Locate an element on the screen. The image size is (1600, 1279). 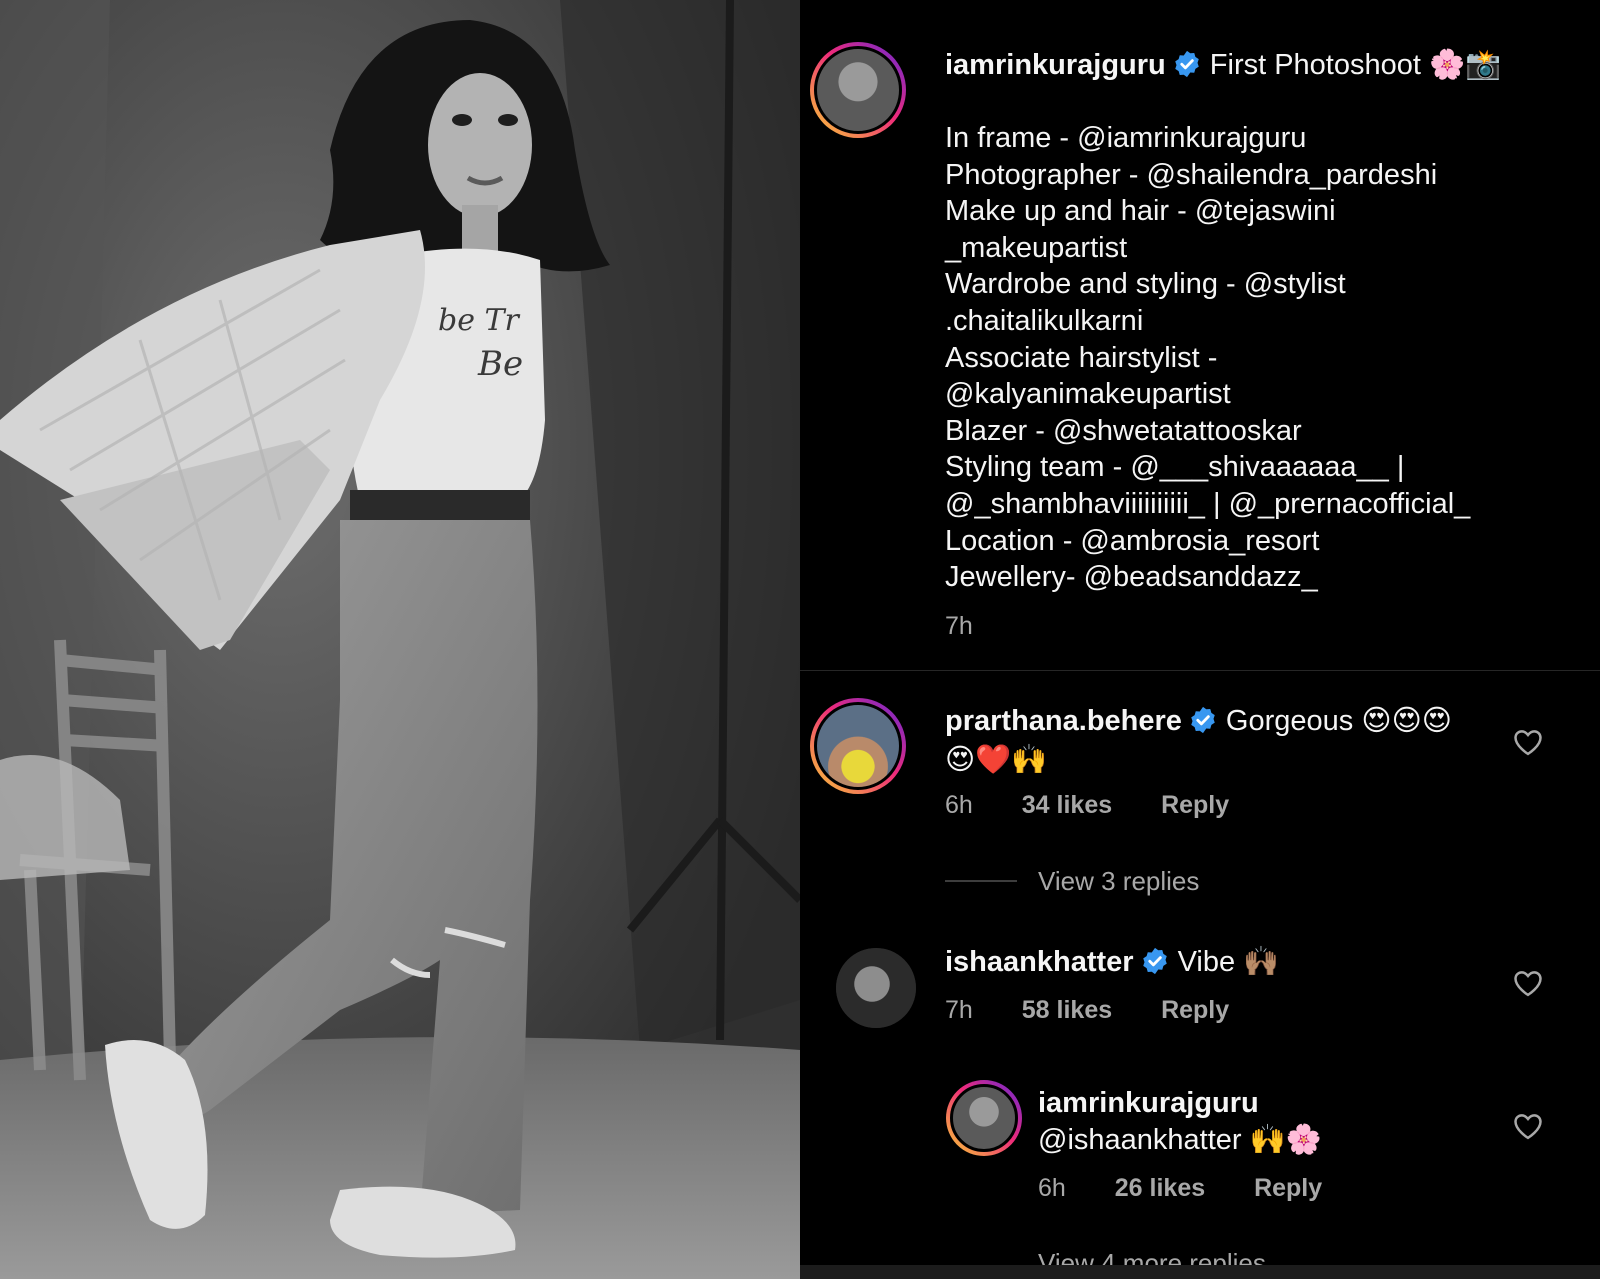
caption-line: @kalyanimakeupartist is located at coordinates (1088, 394).